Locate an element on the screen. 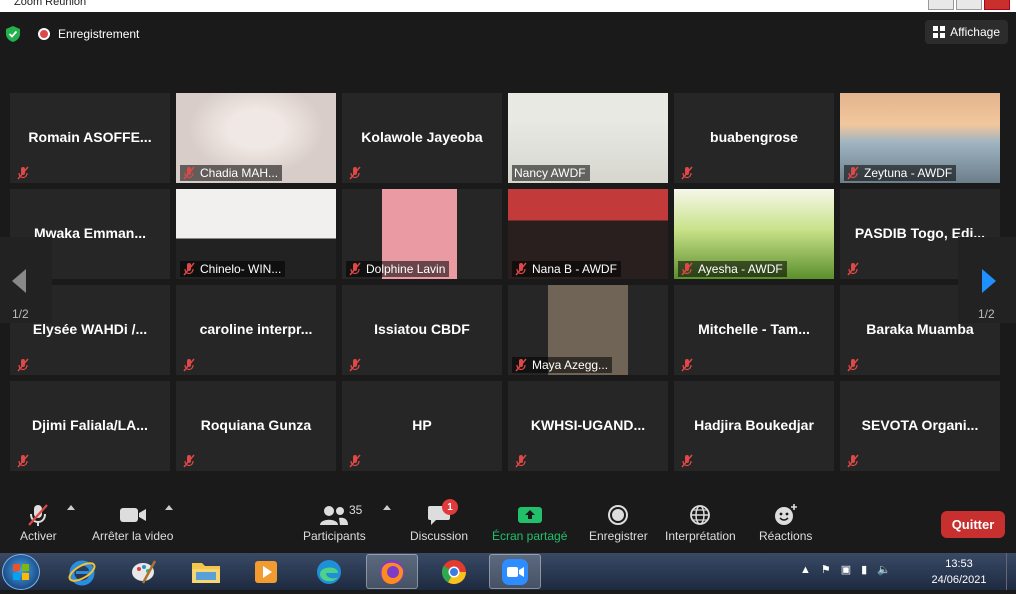 The width and height of the screenshot is (1016, 594). participant-tile: Hadjira Boukedjar is located at coordinates (754, 426).